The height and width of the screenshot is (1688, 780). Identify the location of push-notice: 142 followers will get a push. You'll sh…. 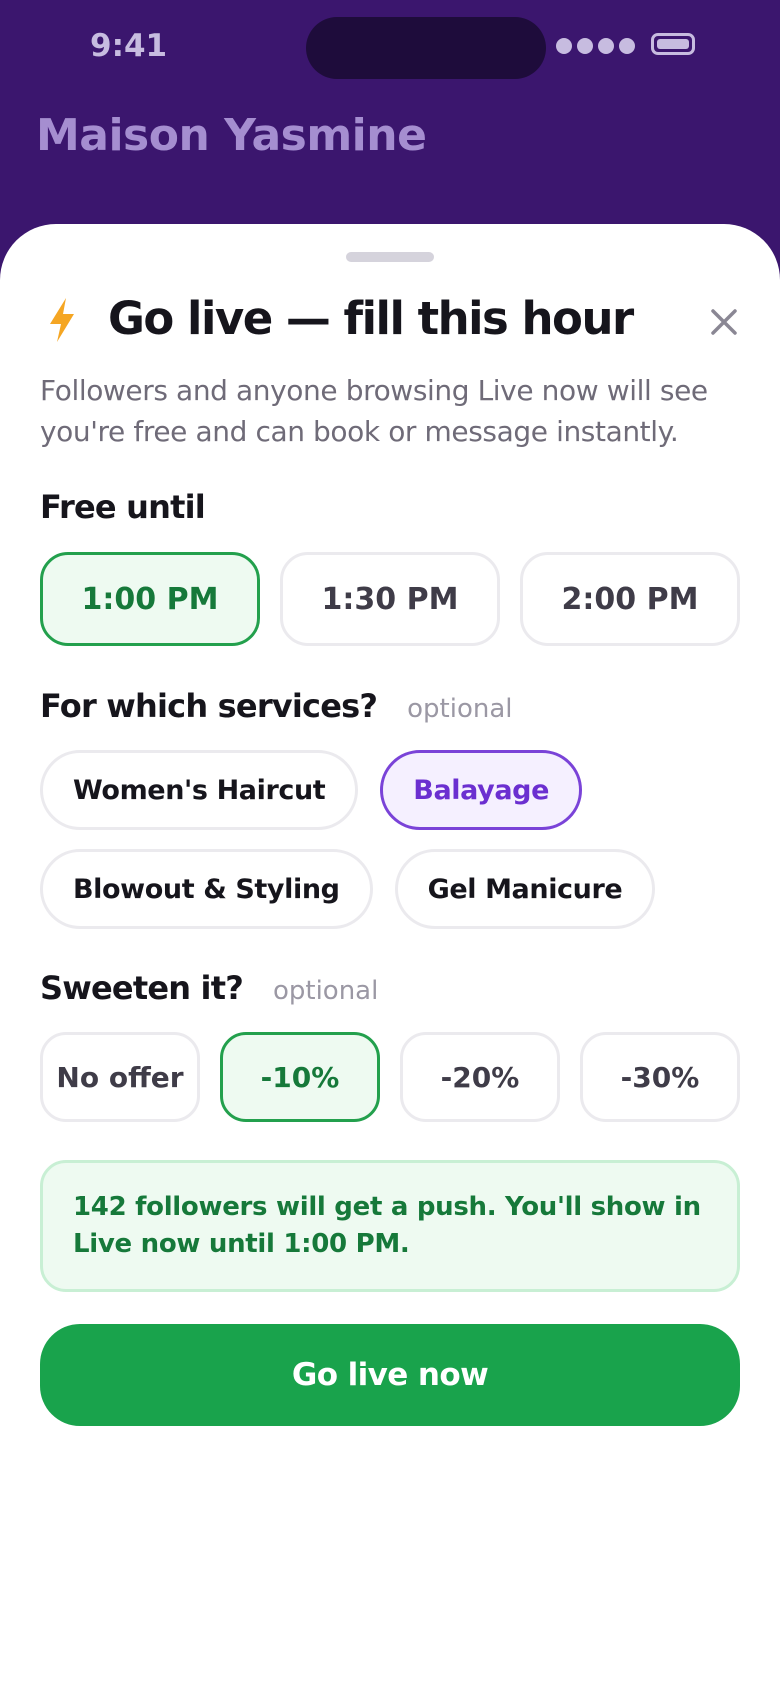
(390, 1226).